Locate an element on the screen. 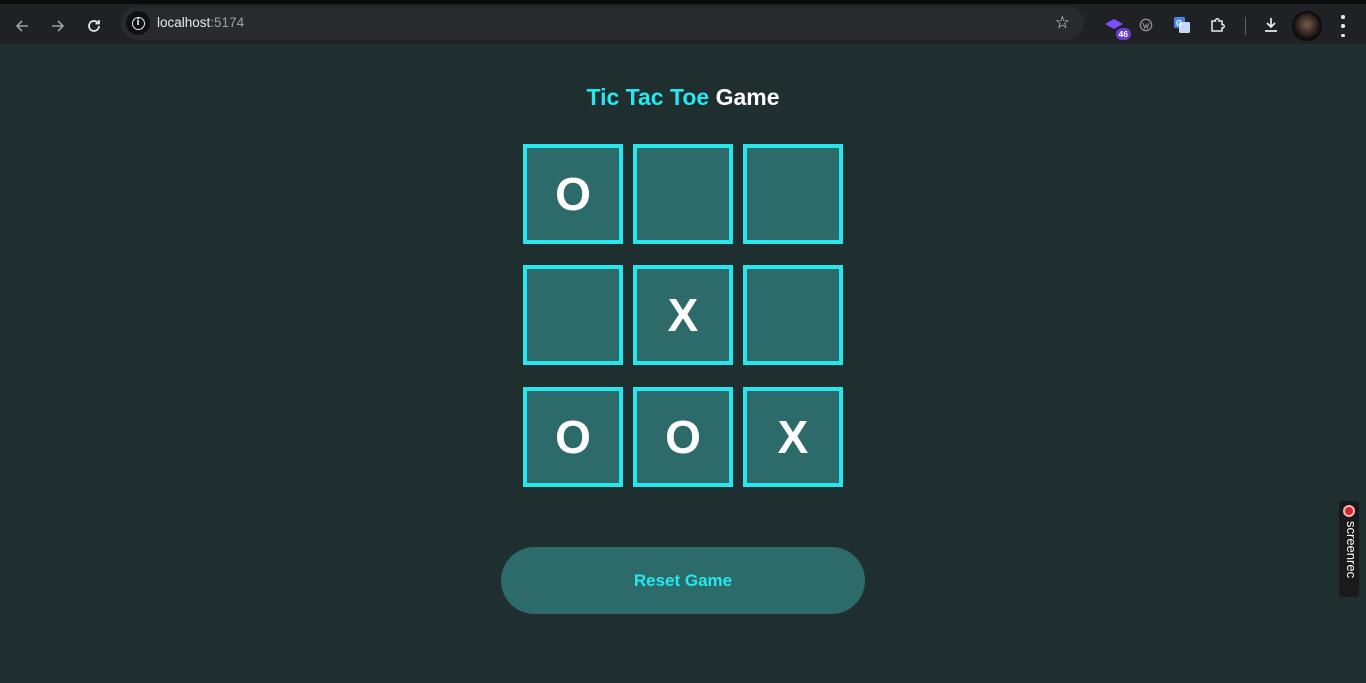 The height and width of the screenshot is (683, 1366). url-port: :5174 is located at coordinates (227, 22).